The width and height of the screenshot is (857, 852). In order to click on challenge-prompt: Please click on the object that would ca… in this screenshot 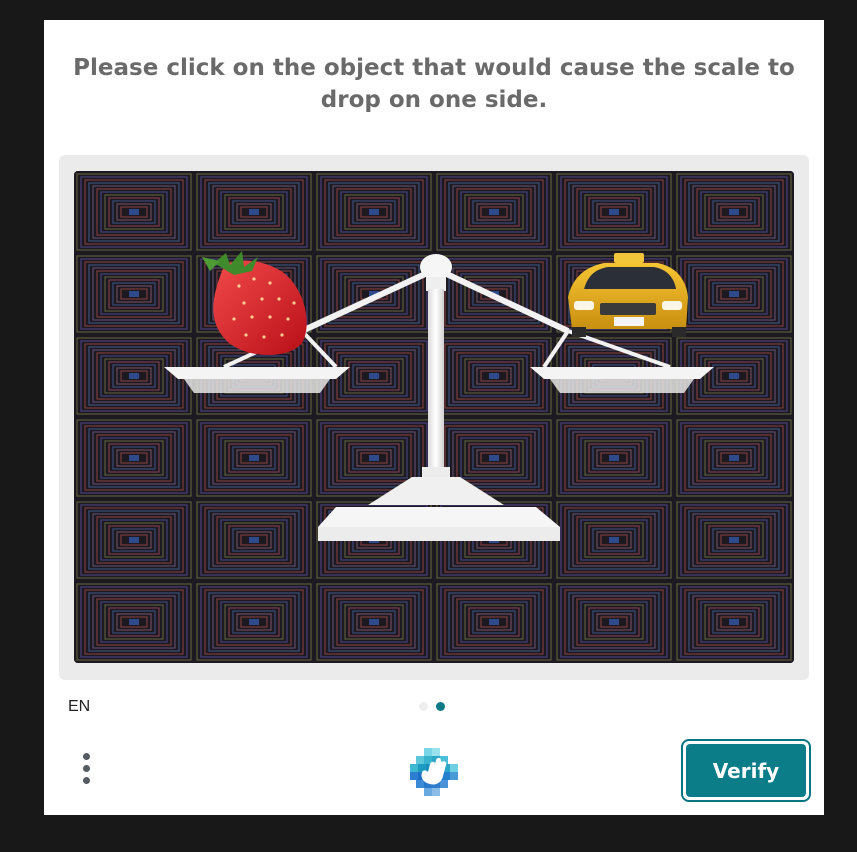, I will do `click(434, 84)`.